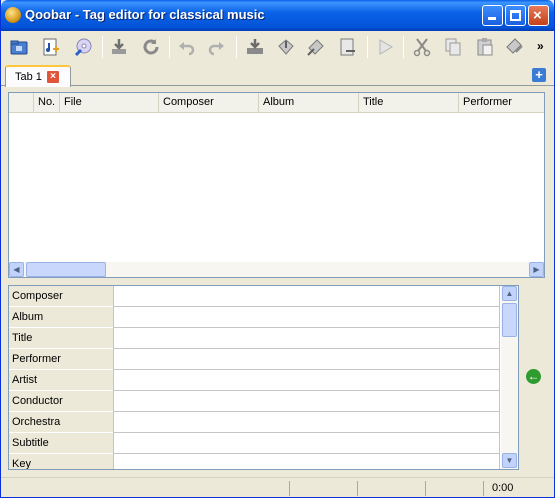  I want to click on tag-row-artist: Artist, so click(254, 380).